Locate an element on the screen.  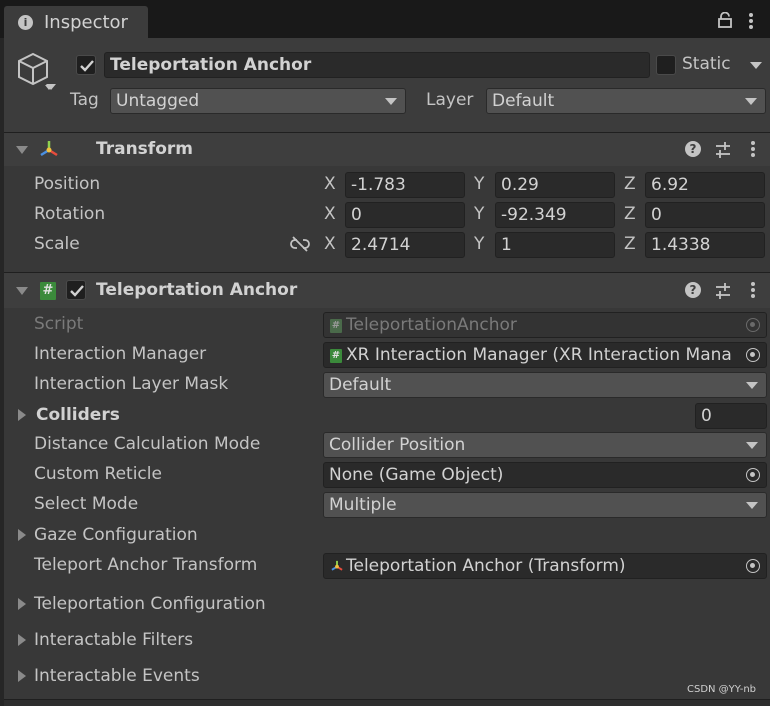
tab-inspector-label: Inspector is located at coordinates (86, 22).